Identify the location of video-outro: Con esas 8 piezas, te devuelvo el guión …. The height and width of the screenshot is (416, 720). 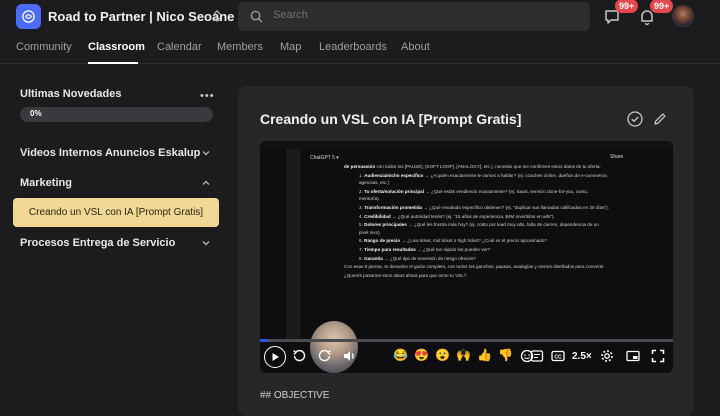
(474, 267).